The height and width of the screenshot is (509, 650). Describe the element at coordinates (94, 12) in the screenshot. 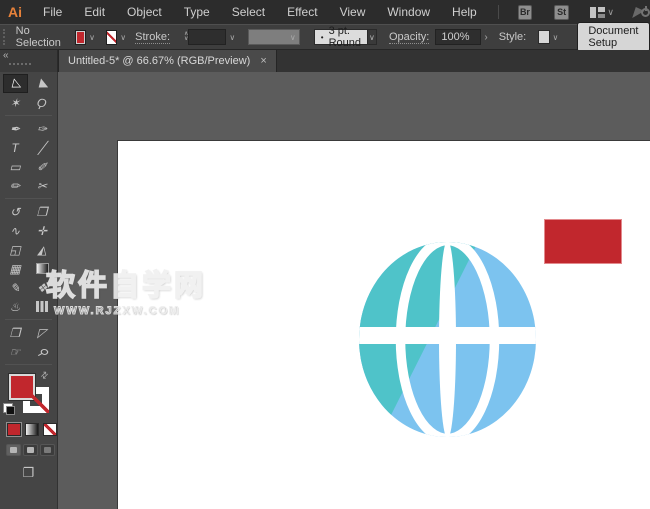

I see `menu-edit: Edit` at that location.